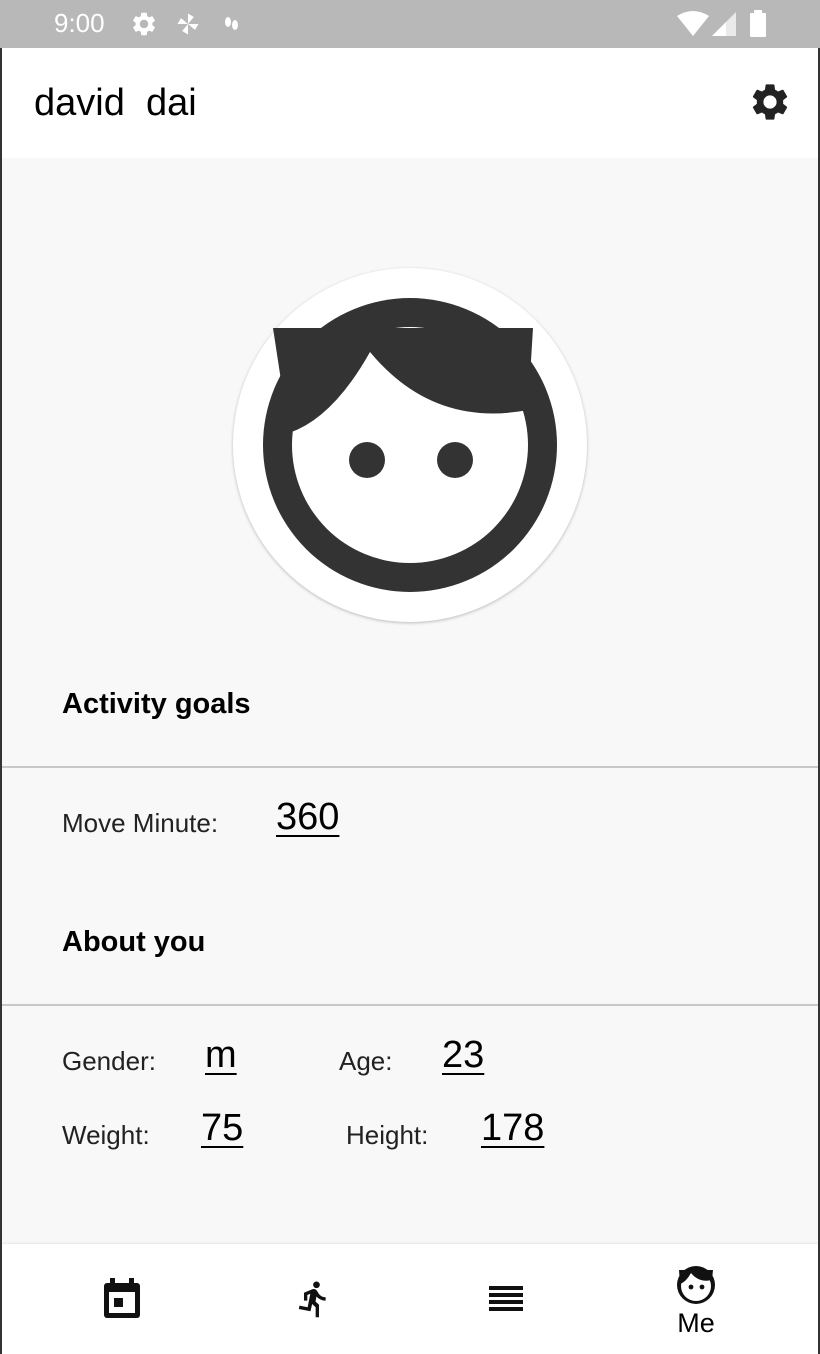 The width and height of the screenshot is (820, 1354). I want to click on activity-goals-title: Activity goals, so click(156, 704).